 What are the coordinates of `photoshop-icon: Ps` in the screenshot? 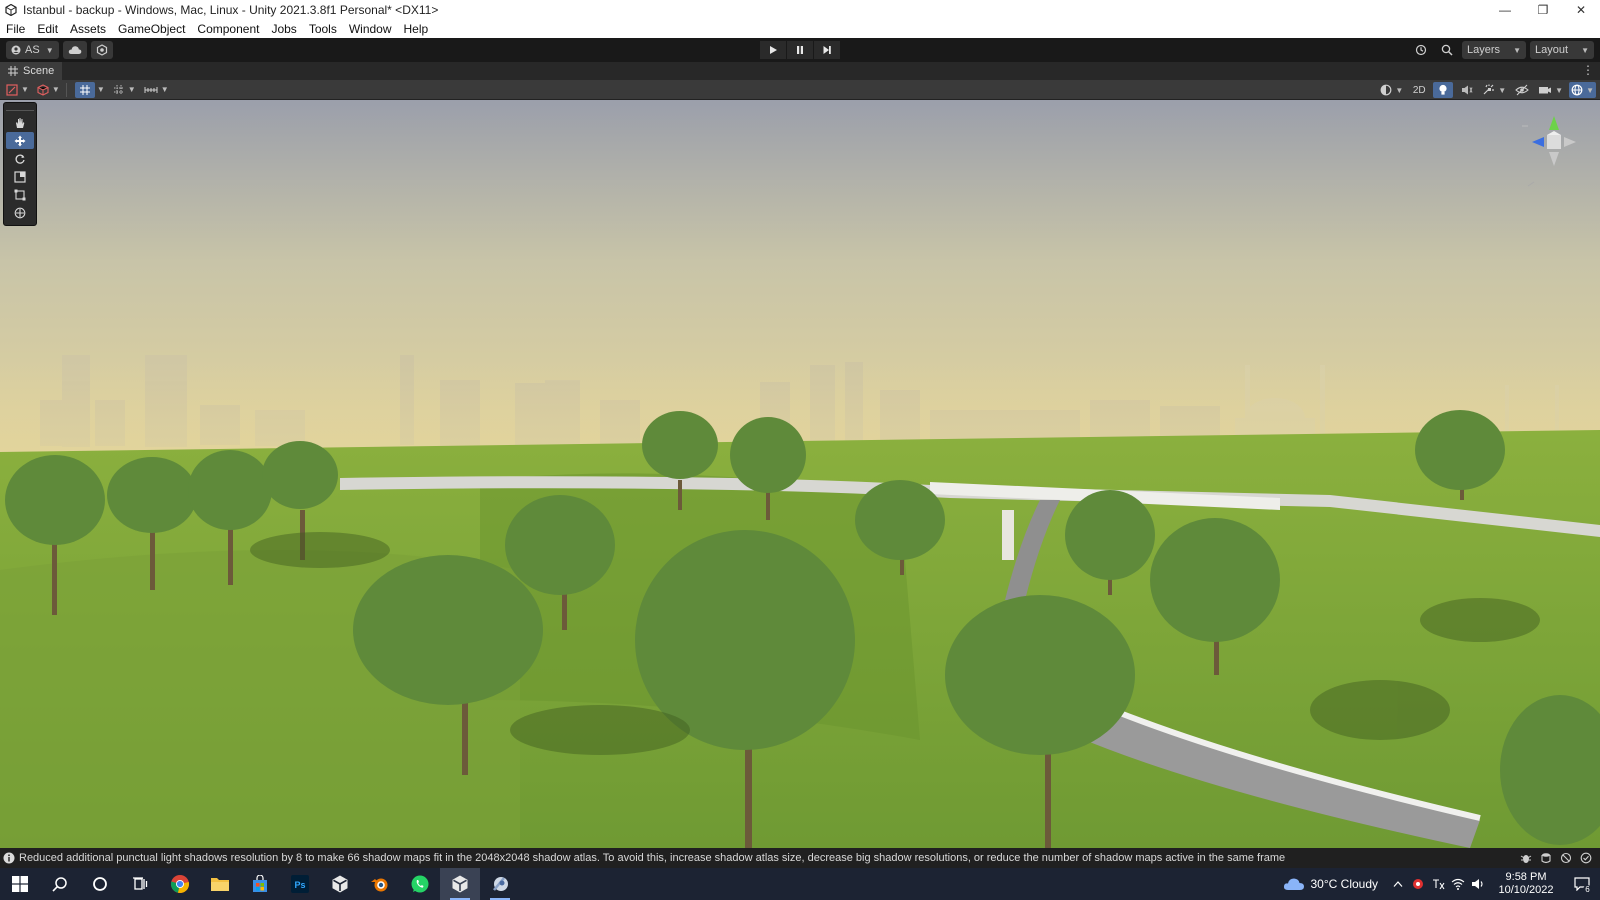 It's located at (300, 884).